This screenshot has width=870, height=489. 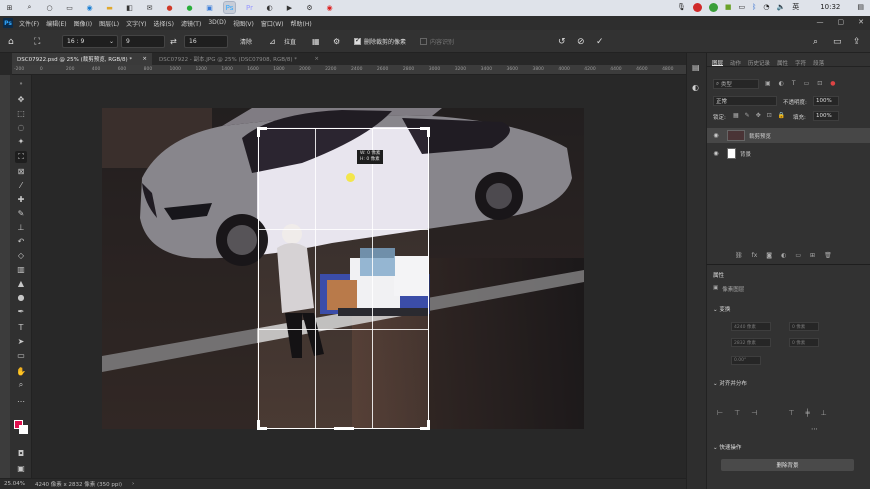 I want to click on clone-stamp-icon: ⊥, so click(x=21, y=227).